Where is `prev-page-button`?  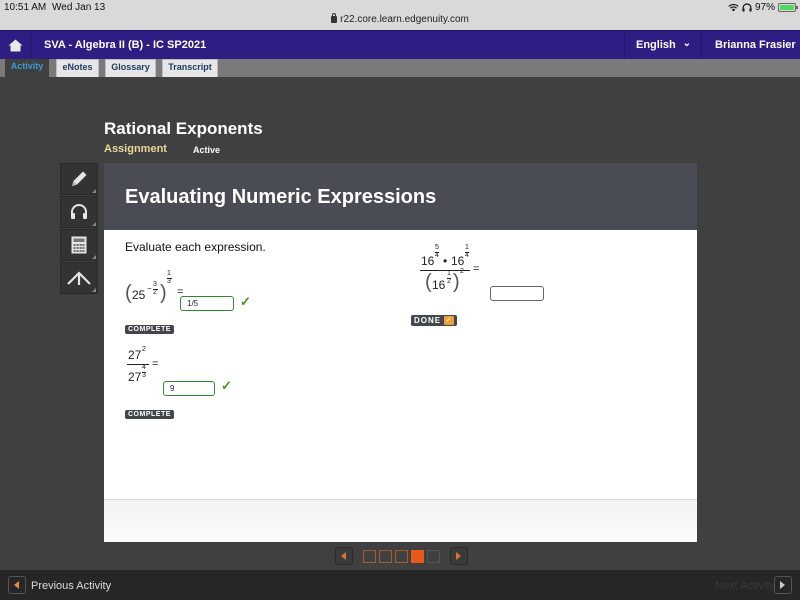
prev-page-button is located at coordinates (344, 556).